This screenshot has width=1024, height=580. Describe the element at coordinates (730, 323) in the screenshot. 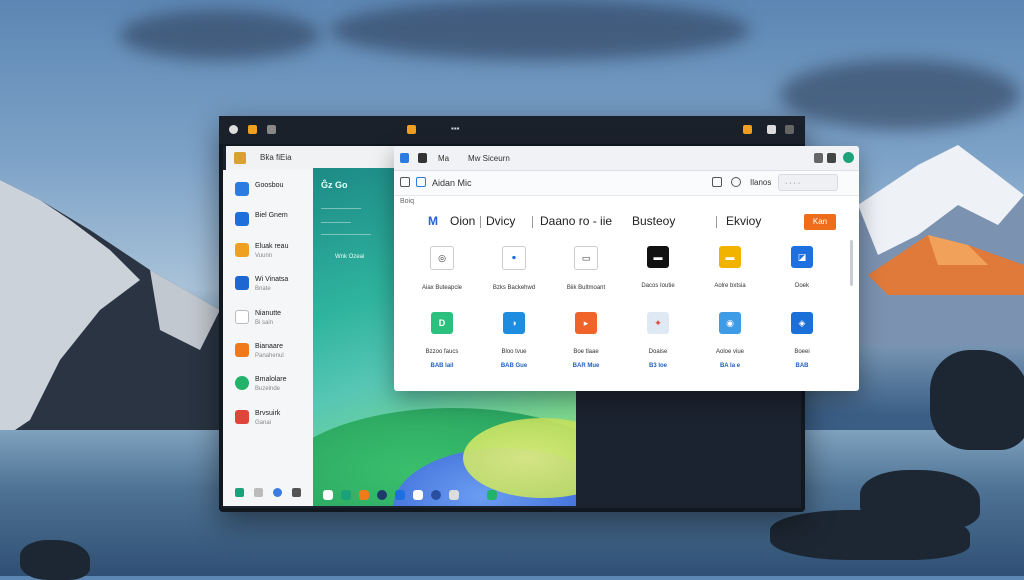

I see `app-icon: ◉` at that location.